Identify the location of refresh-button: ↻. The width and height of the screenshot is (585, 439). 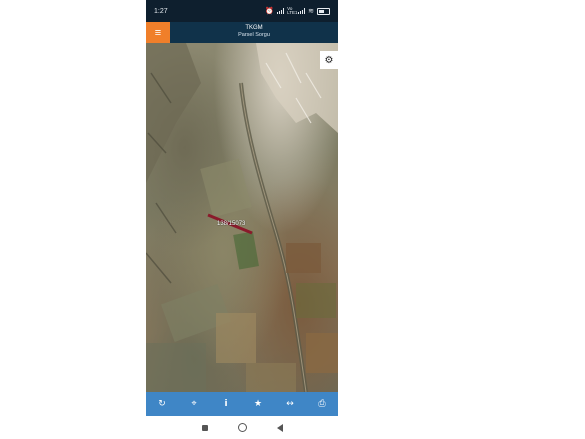
(162, 404).